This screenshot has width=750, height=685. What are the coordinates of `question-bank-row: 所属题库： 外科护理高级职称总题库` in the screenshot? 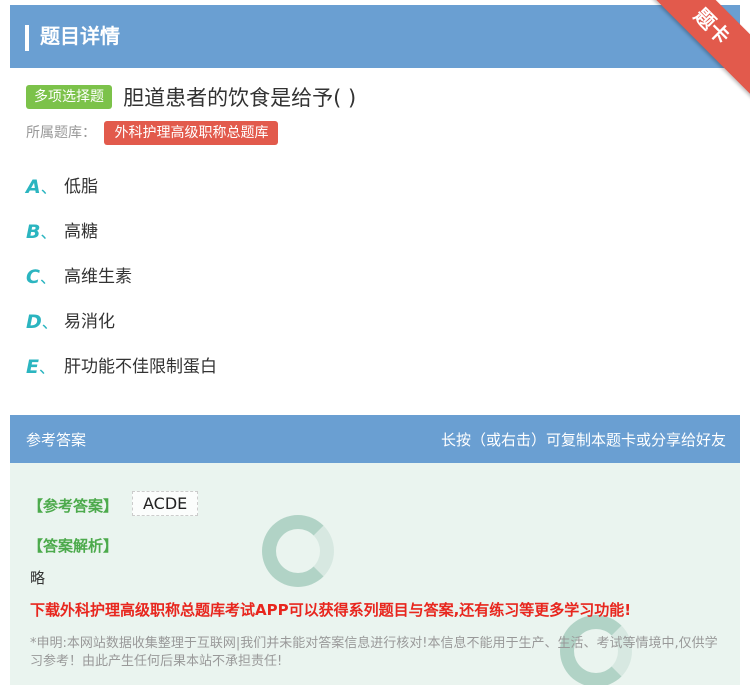 It's located at (152, 133).